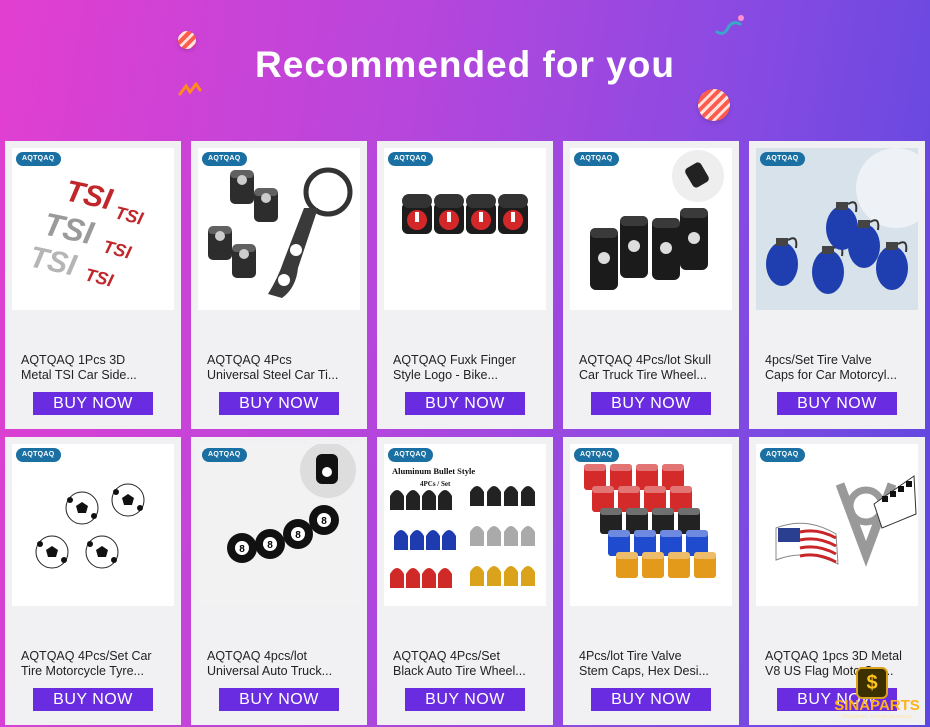 This screenshot has height=727, width=930. I want to click on decor-striped-ball-small, so click(187, 40).